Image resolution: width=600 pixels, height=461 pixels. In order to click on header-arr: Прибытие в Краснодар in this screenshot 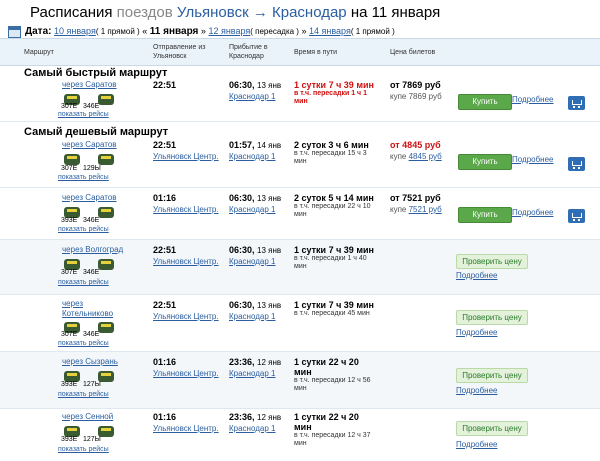, I will do `click(248, 52)`.